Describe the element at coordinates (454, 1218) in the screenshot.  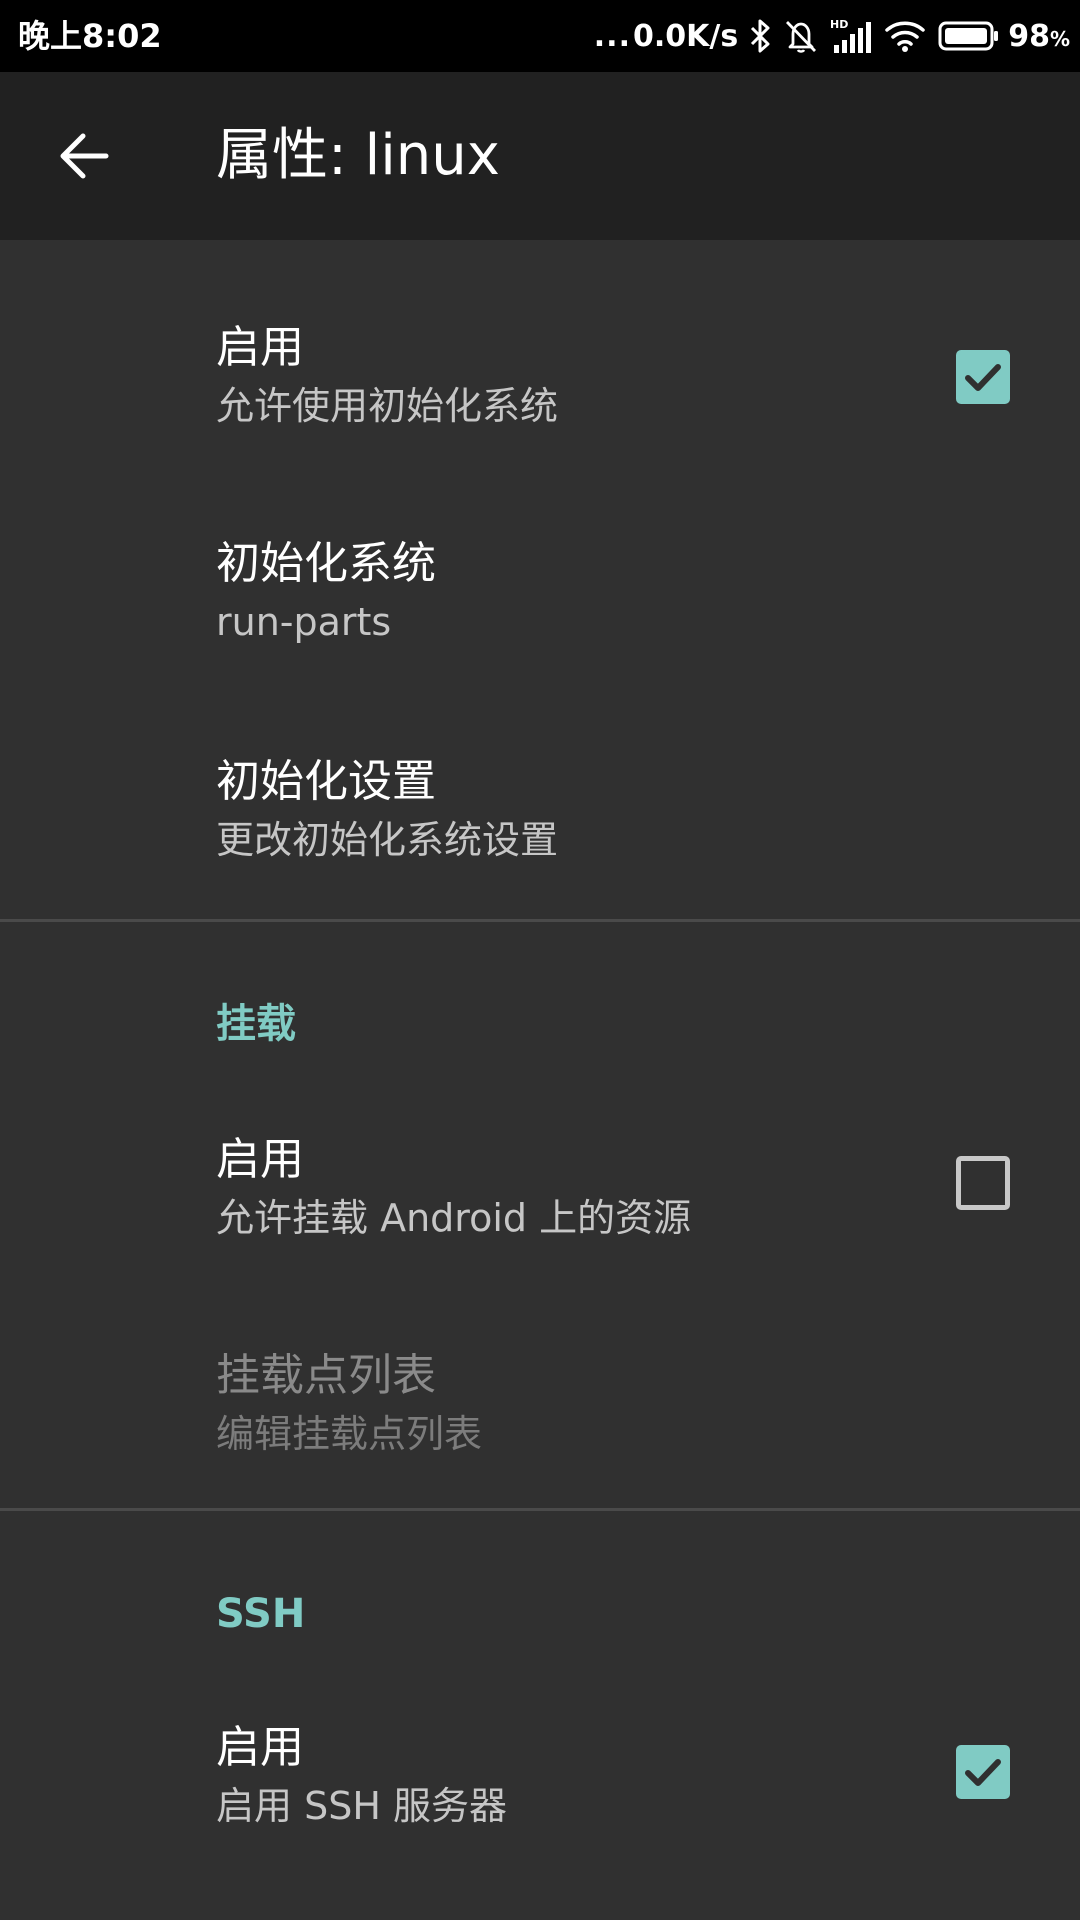
I see `pref-summary: 允许挂载 Android 上的资源` at that location.